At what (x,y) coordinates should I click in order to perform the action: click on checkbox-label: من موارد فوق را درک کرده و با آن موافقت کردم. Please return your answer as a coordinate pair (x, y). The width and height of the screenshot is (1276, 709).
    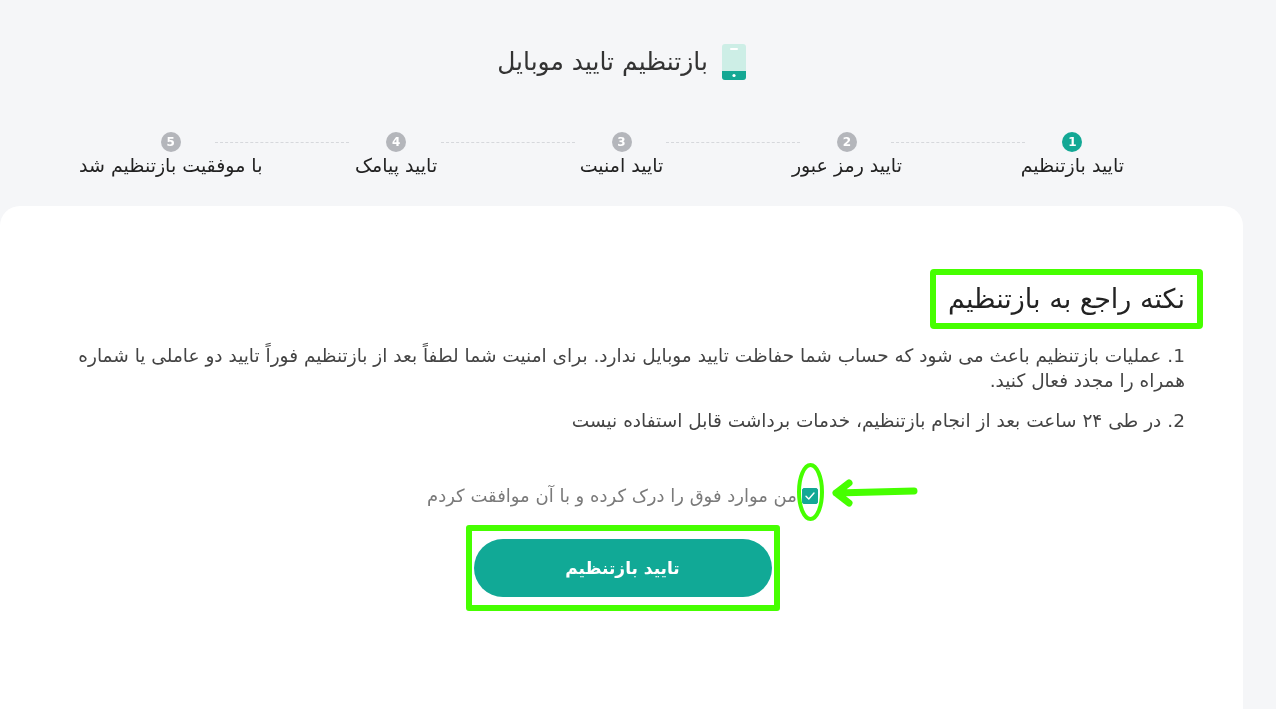
    Looking at the image, I should click on (612, 496).